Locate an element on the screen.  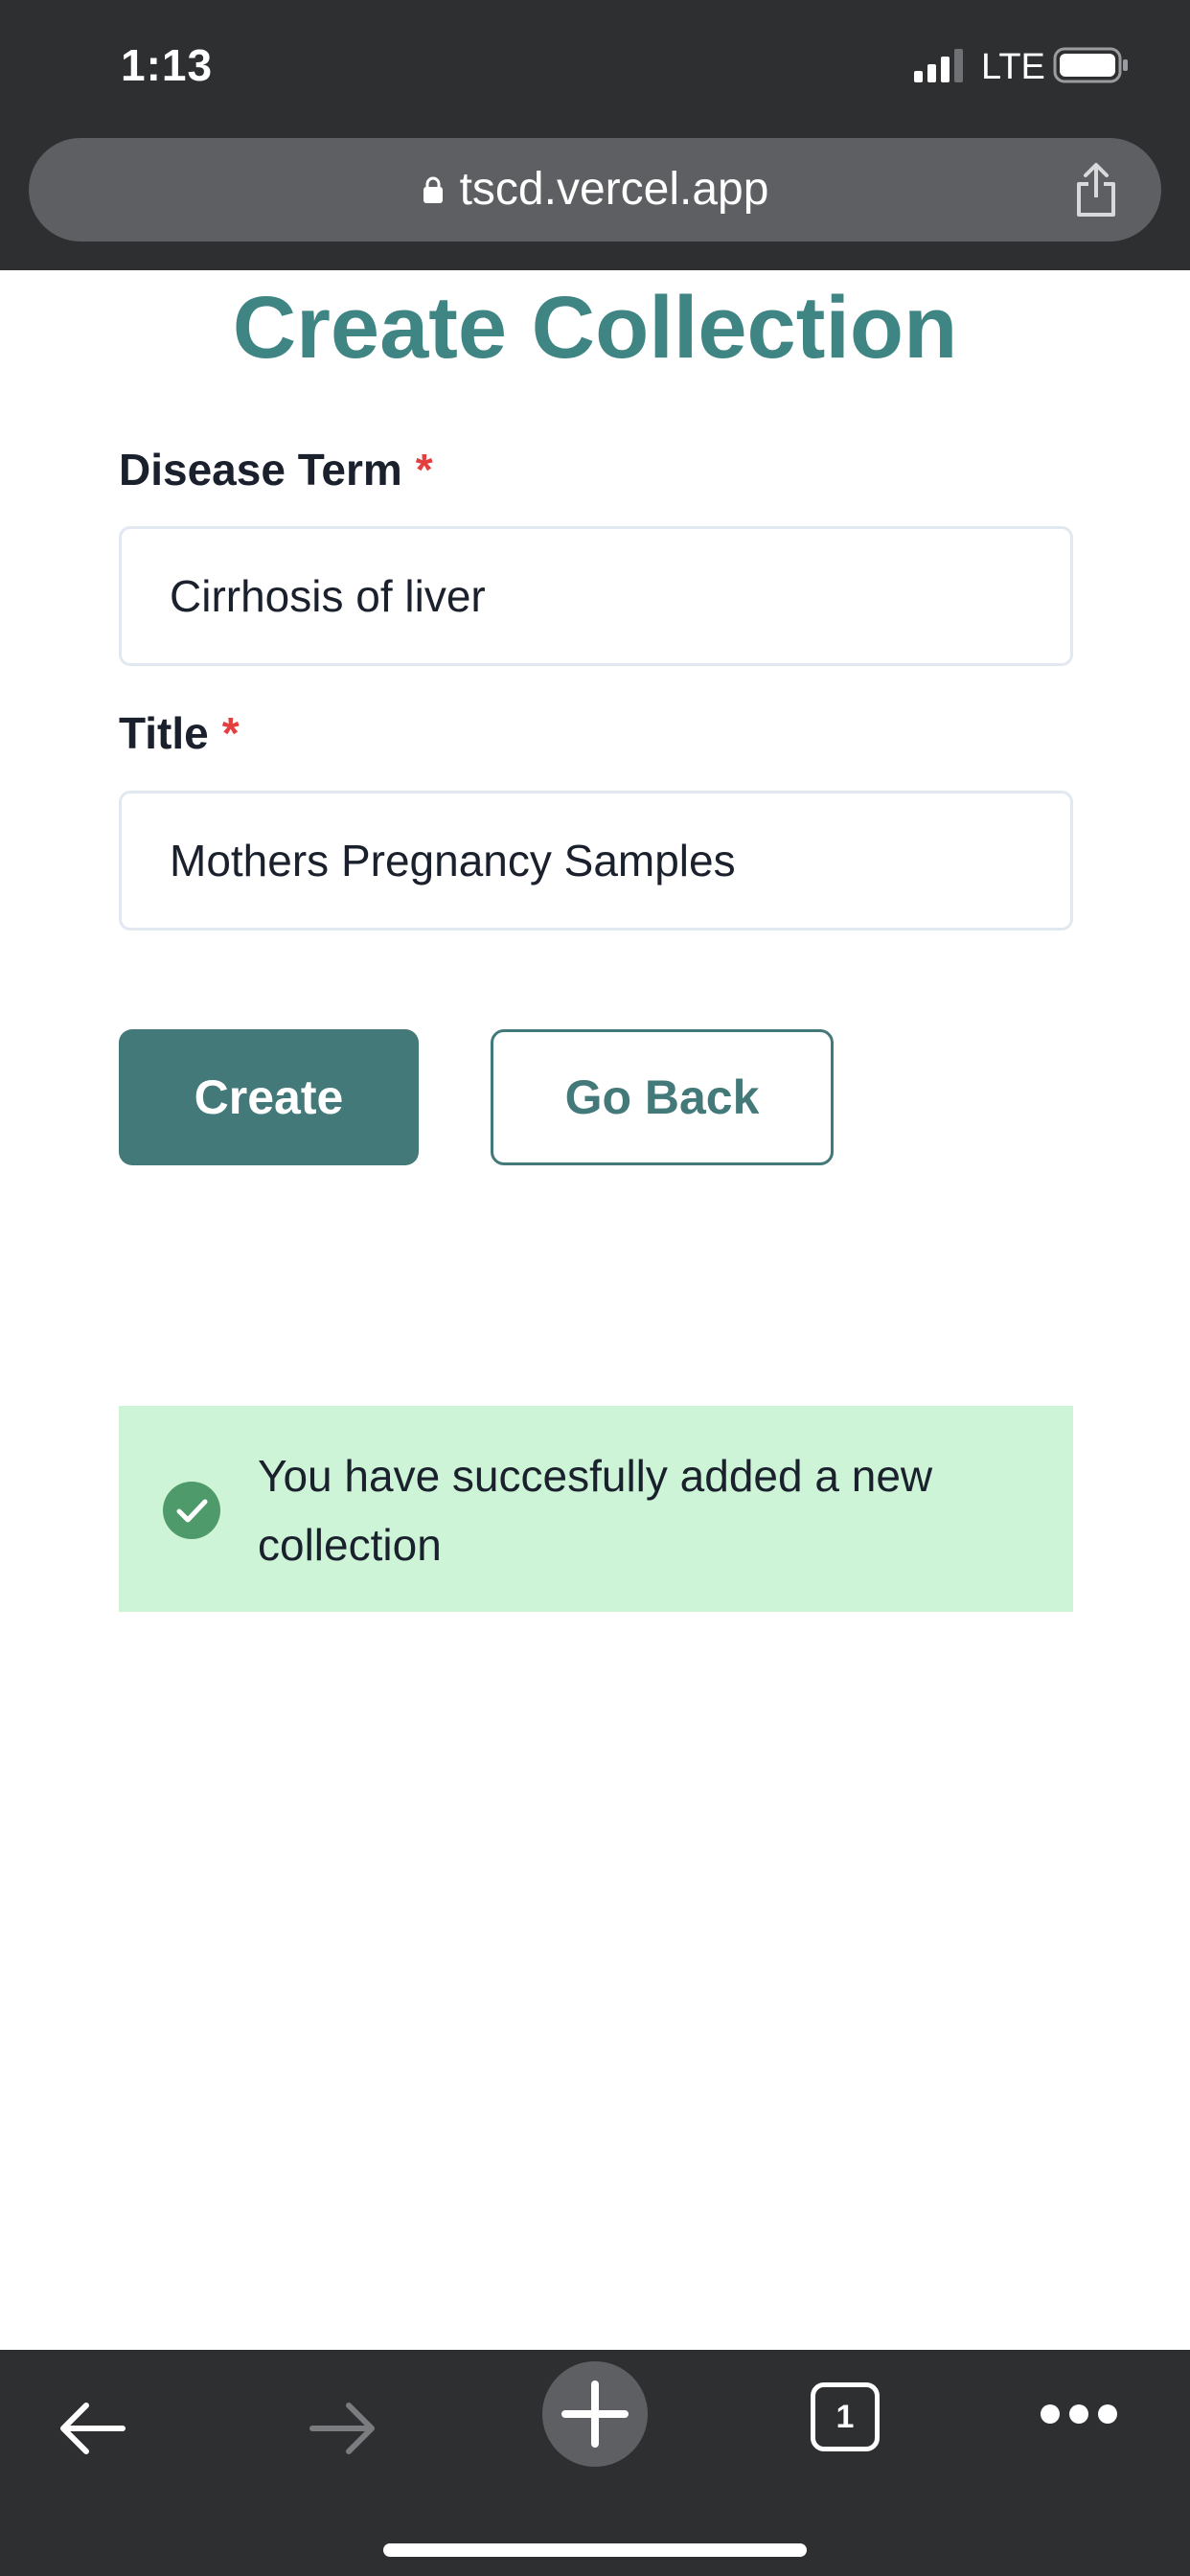
tabs-icon: 1 is located at coordinates (845, 2416).